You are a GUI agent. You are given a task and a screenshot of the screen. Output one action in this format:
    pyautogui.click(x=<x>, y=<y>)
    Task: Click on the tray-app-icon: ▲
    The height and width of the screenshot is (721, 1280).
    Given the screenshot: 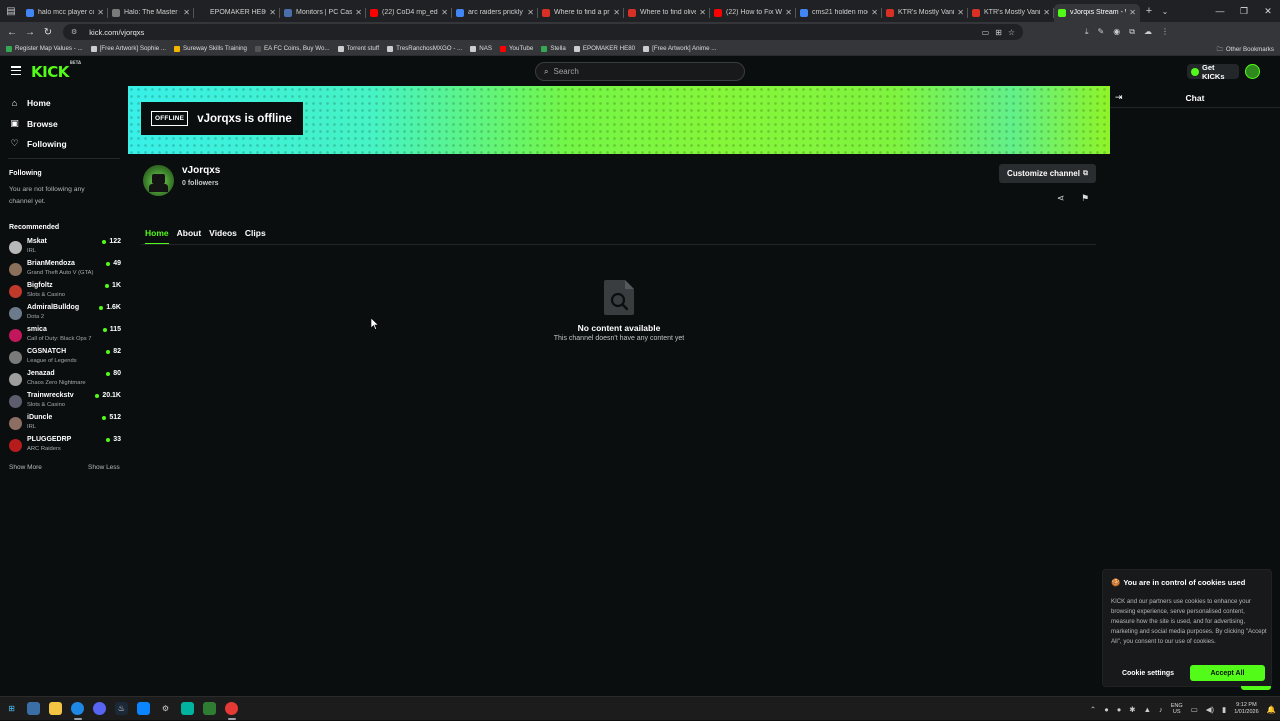 What is the action you would take?
    pyautogui.click(x=1147, y=709)
    